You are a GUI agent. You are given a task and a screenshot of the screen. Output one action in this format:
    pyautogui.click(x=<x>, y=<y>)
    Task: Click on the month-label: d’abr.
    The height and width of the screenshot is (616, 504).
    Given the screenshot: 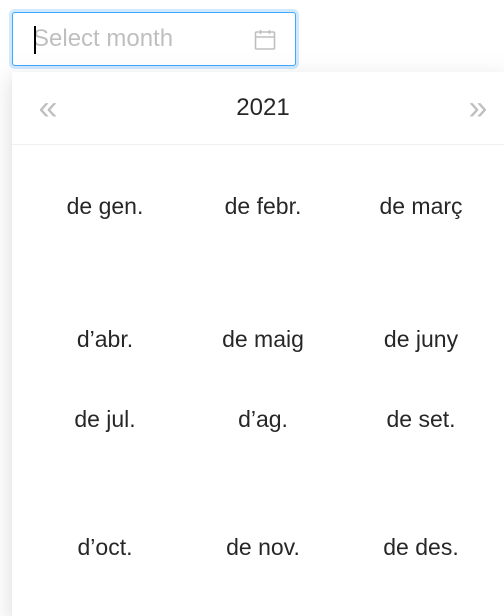 What is the action you would take?
    pyautogui.click(x=105, y=339)
    